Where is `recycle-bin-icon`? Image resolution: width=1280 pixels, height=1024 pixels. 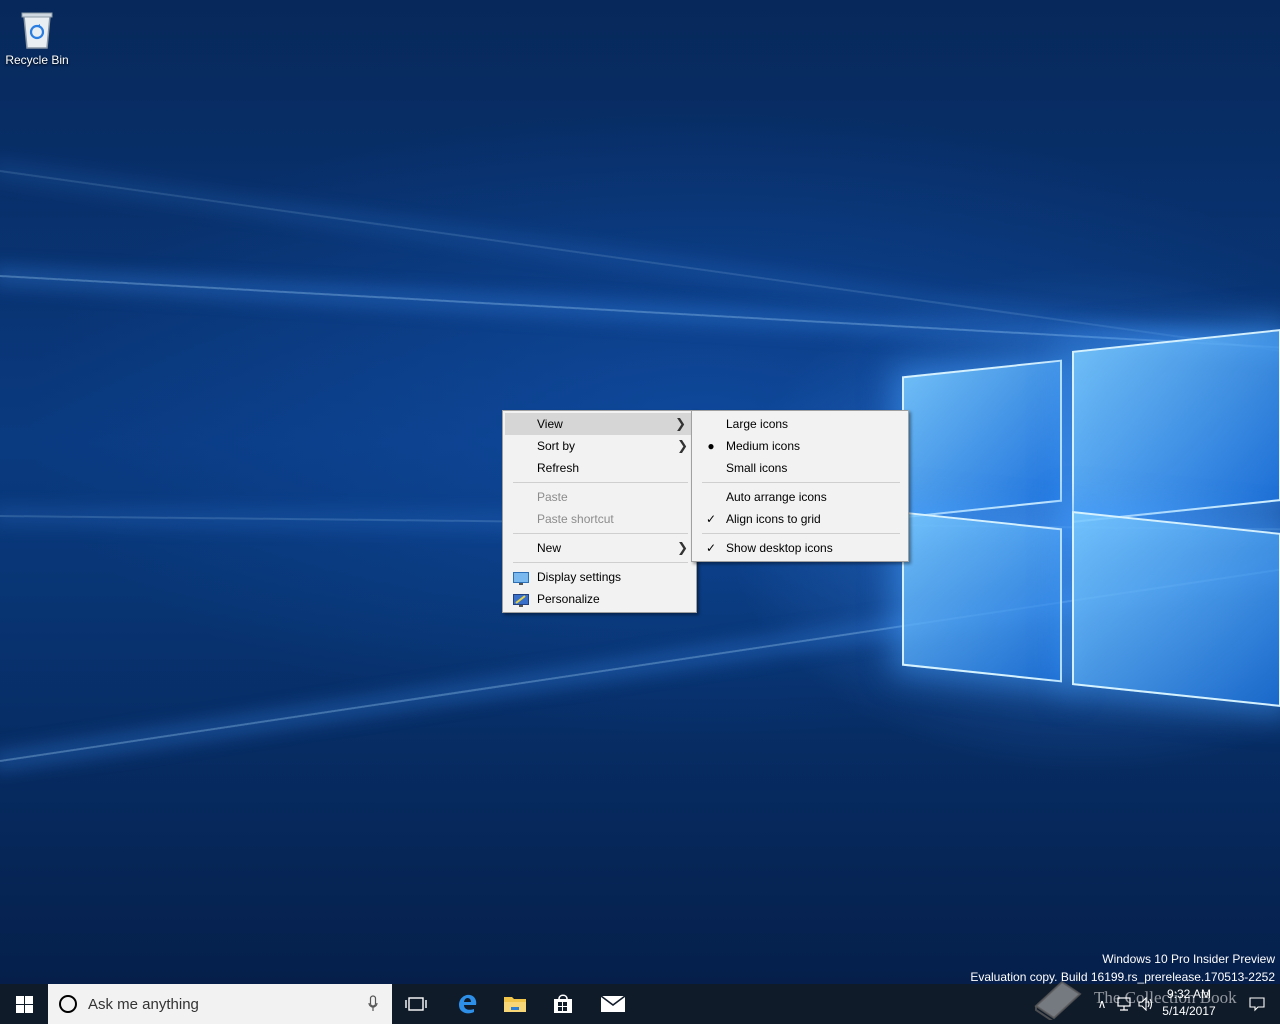 recycle-bin-icon is located at coordinates (37, 29).